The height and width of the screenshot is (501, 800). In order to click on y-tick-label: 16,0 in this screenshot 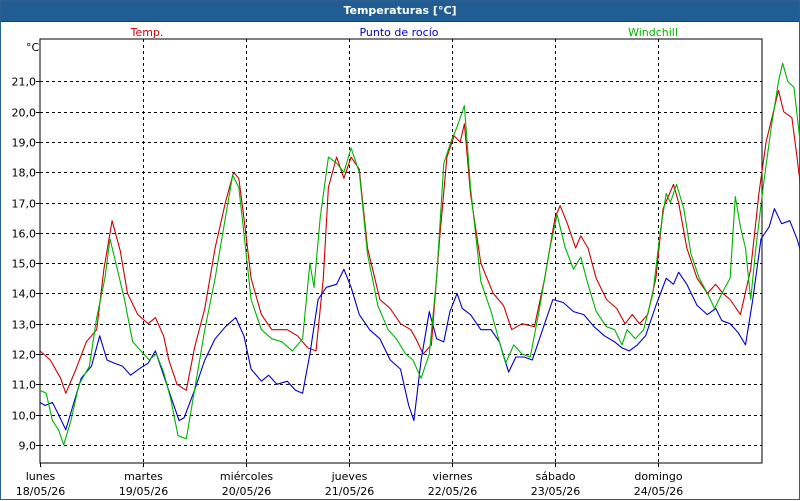, I will do `click(24, 234)`.